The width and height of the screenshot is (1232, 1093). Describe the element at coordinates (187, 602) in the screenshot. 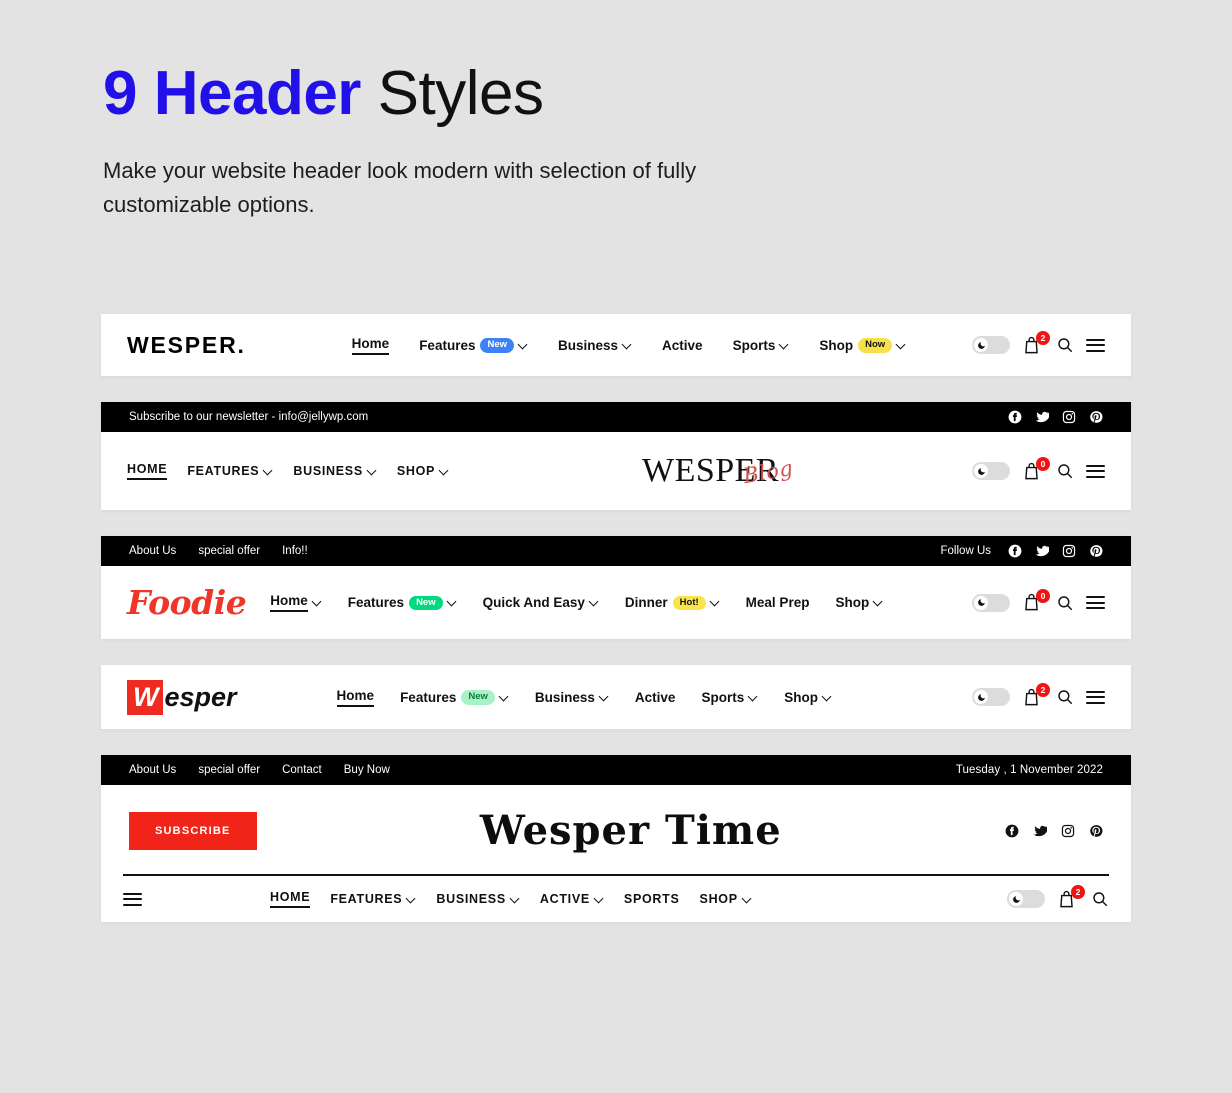

I see `header3-logo: Foodie` at that location.